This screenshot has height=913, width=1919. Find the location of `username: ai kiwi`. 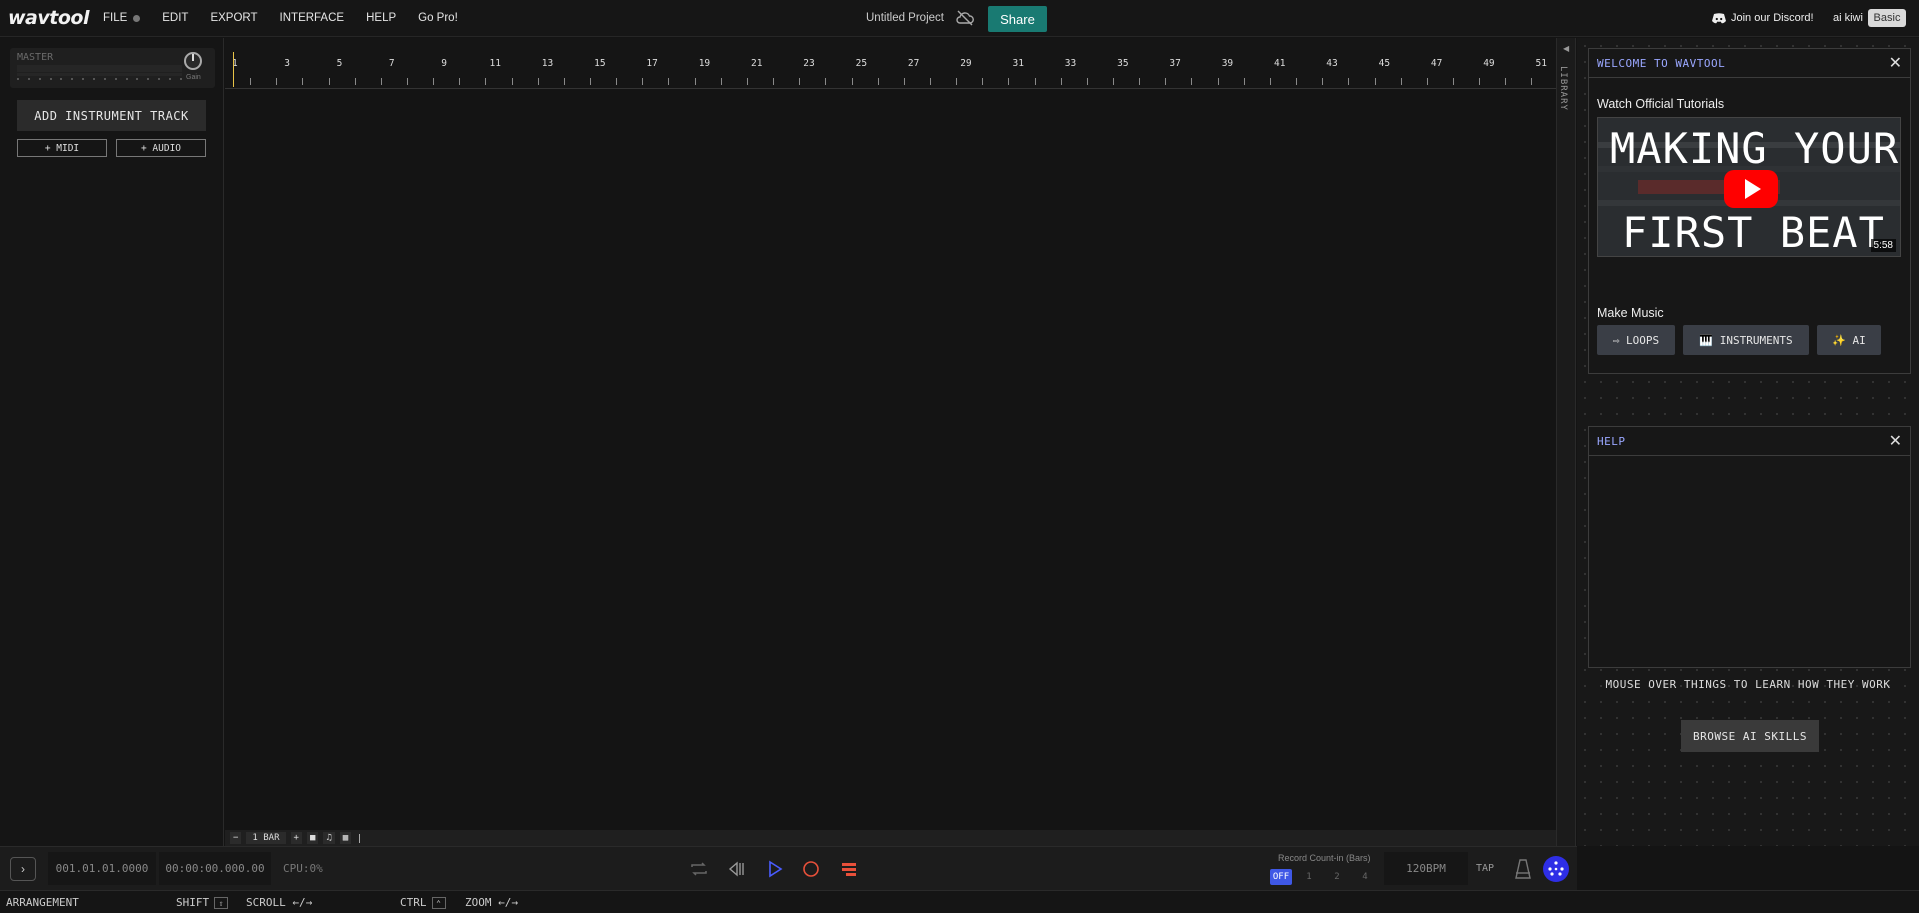

username: ai kiwi is located at coordinates (1848, 18).